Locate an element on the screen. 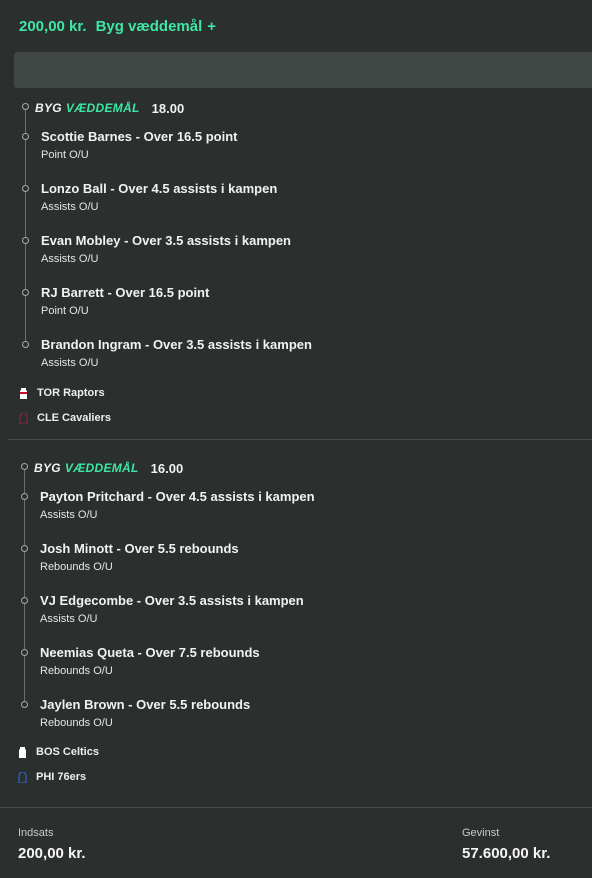 The height and width of the screenshot is (878, 592). group-odds: 16.00 is located at coordinates (167, 468).